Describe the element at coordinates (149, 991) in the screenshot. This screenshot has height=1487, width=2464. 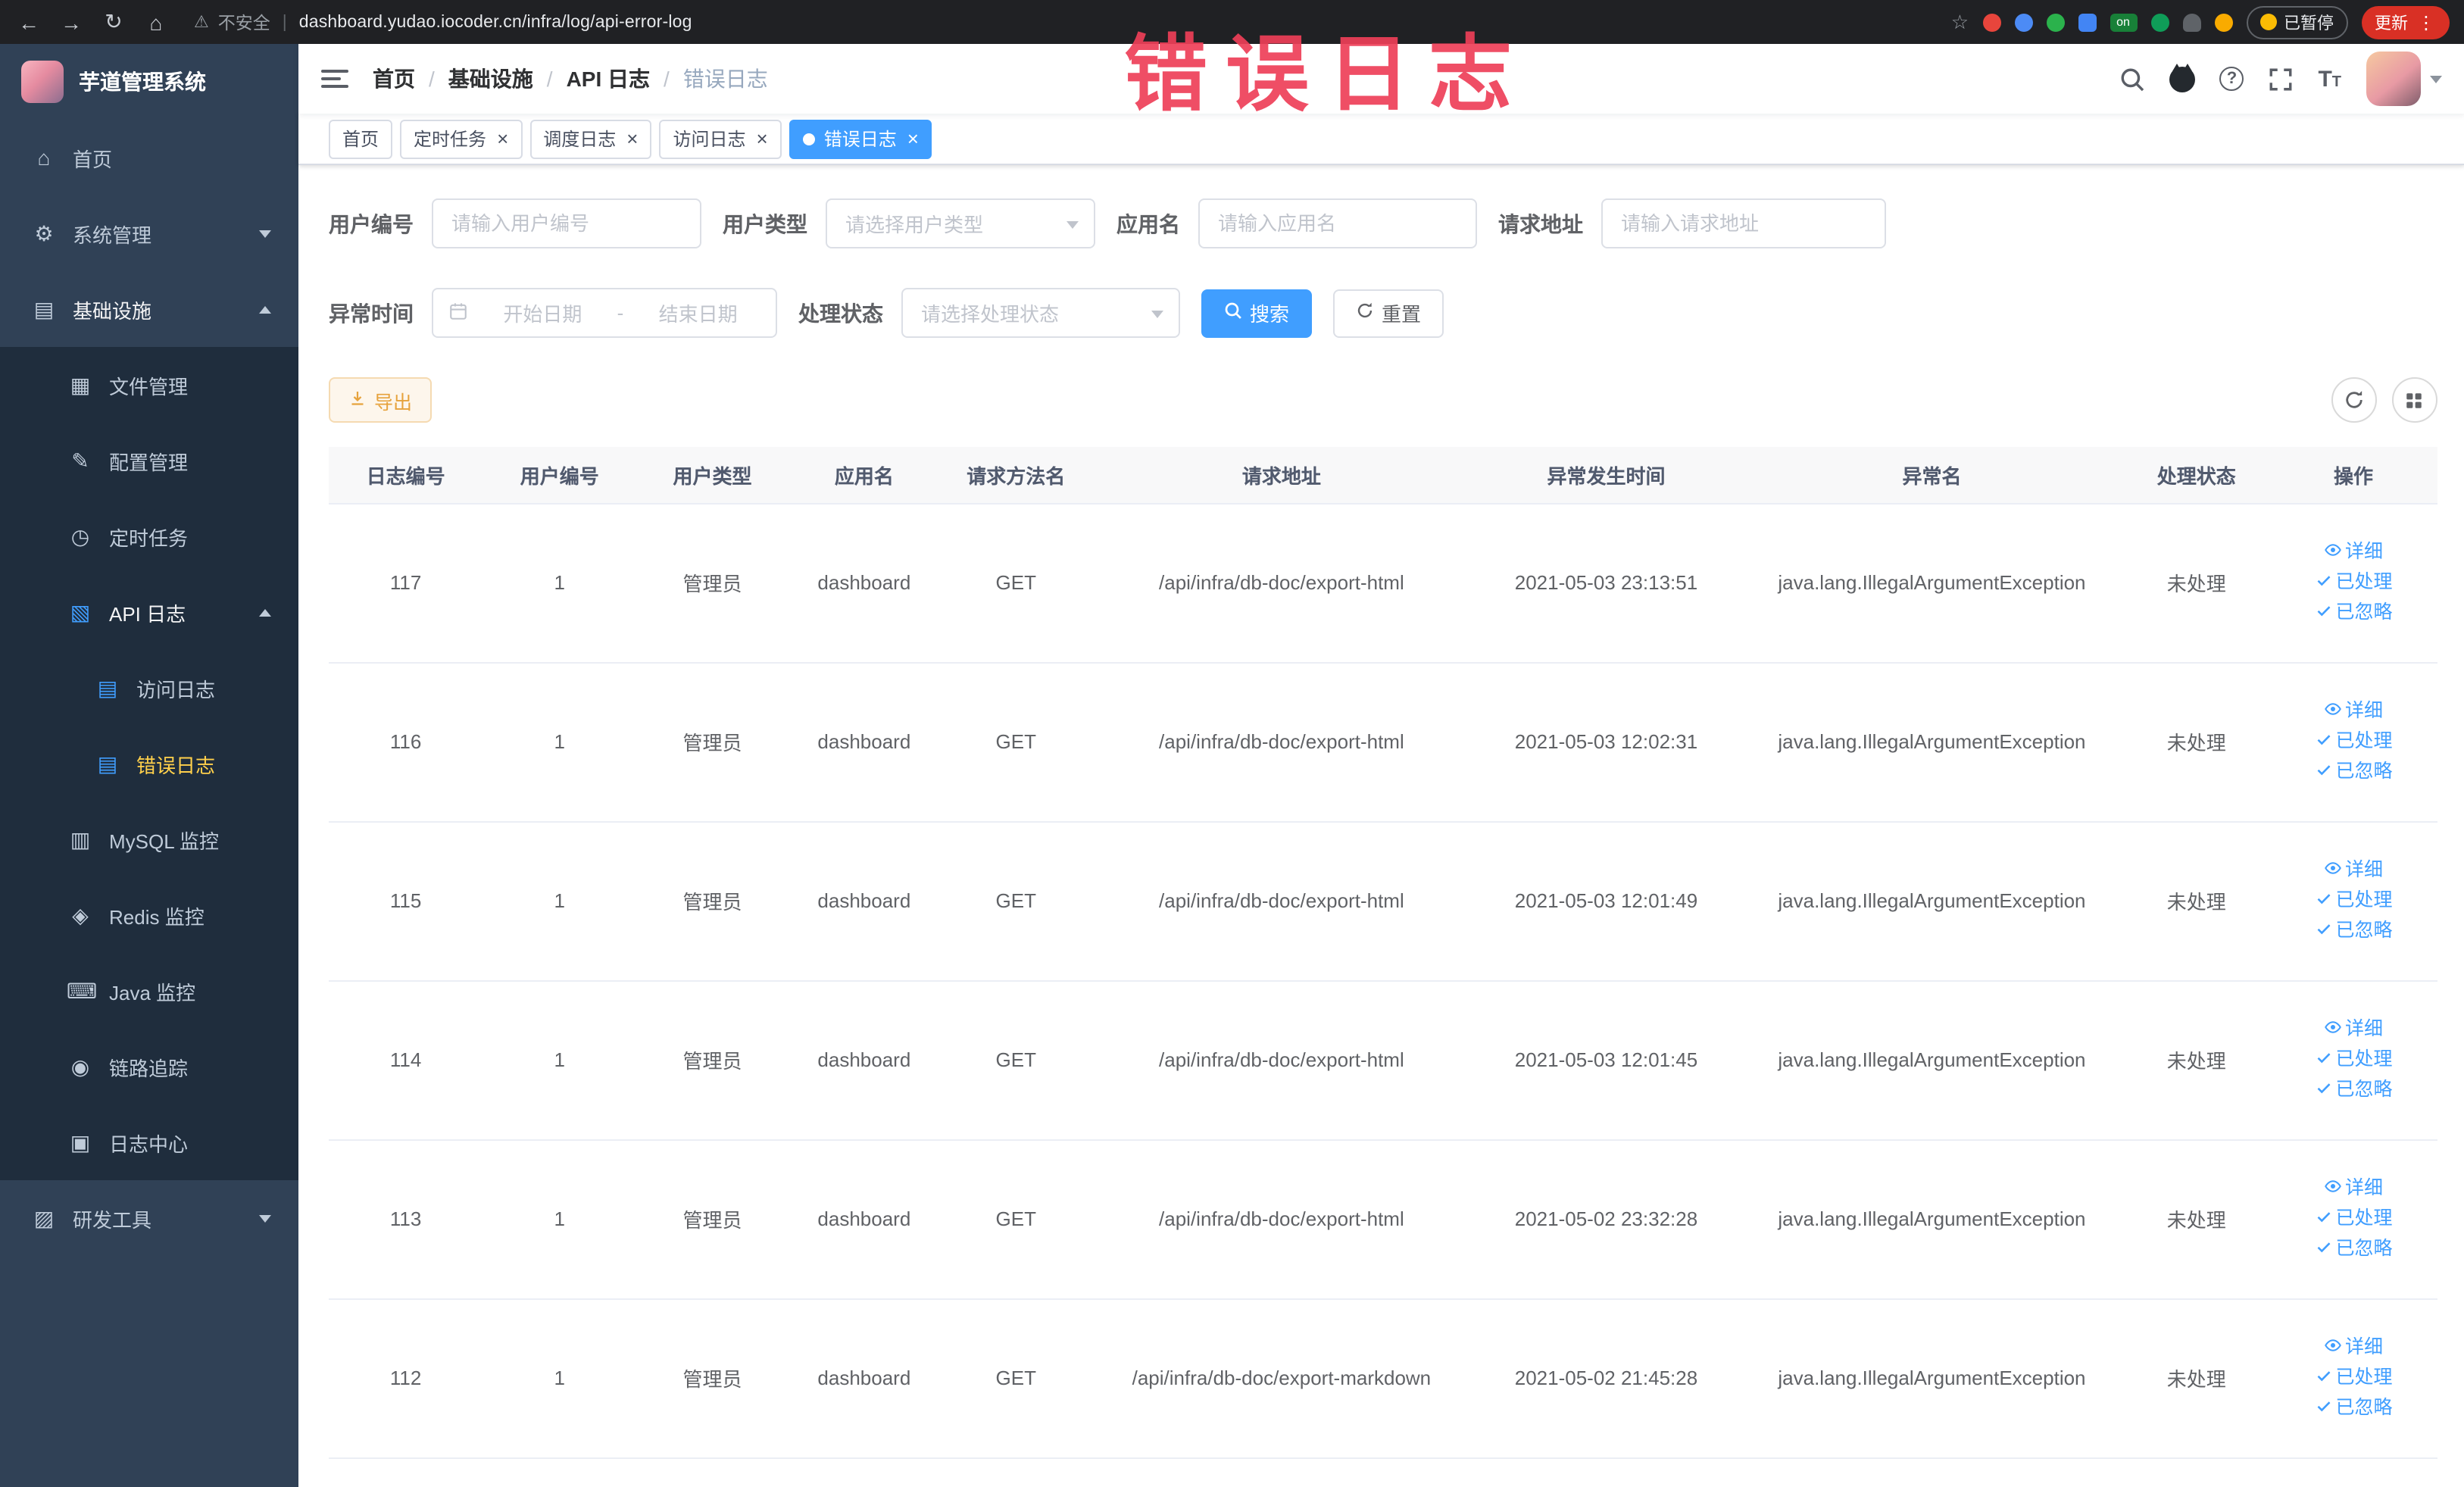
I see `sidebar-item: ⌨ Java 监控` at that location.